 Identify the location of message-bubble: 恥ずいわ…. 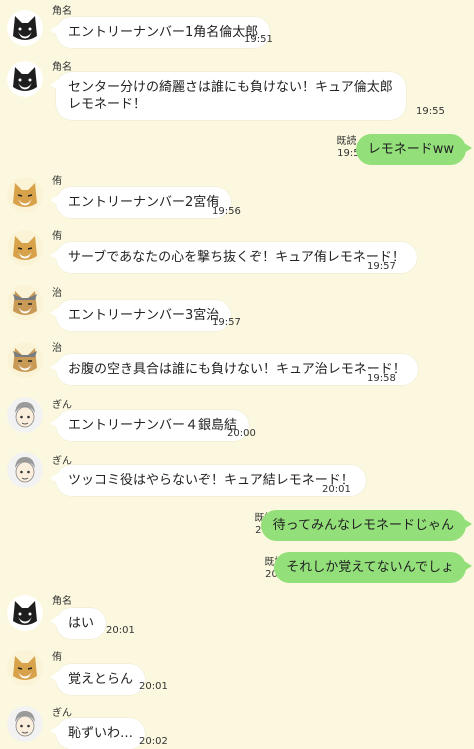
(97, 733).